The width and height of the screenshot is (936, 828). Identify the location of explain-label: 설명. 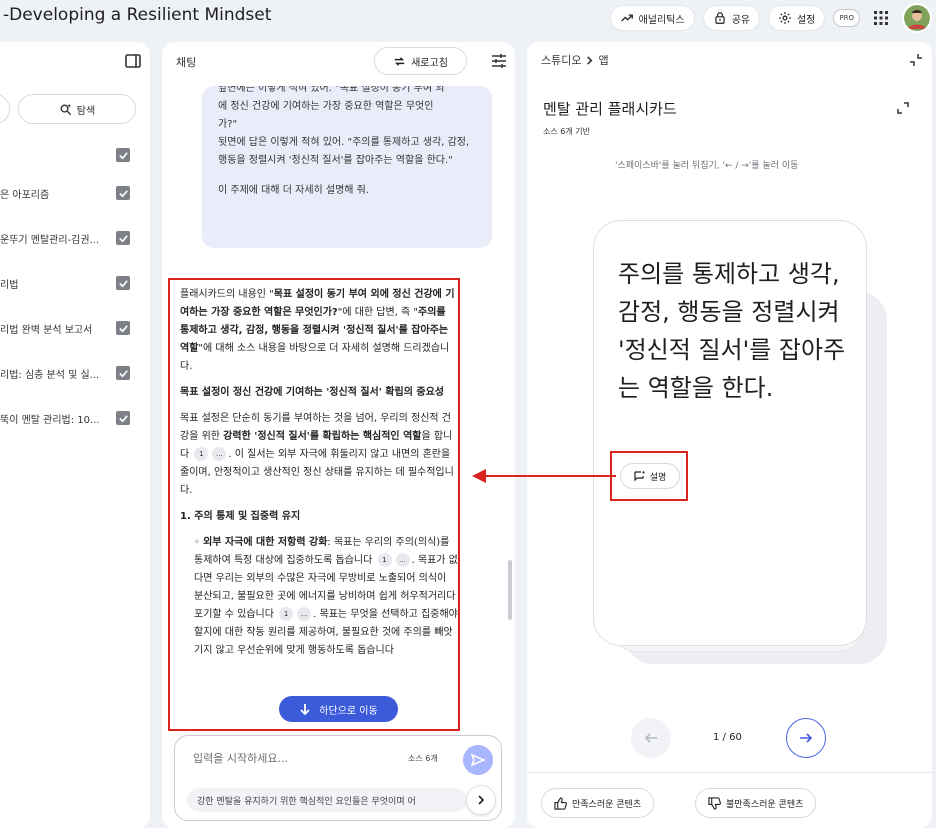
(658, 477).